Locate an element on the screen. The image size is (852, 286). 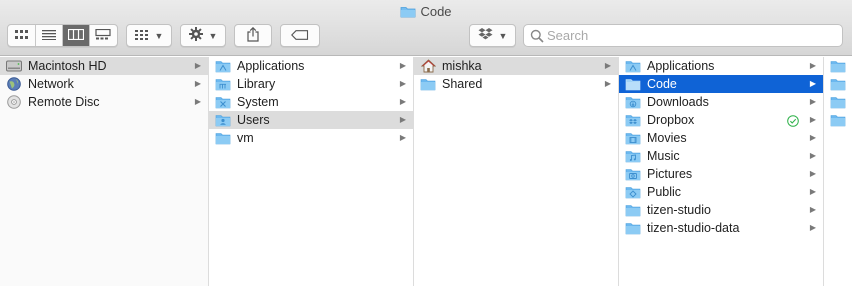
icon-view-button is located at coordinates (22, 35).